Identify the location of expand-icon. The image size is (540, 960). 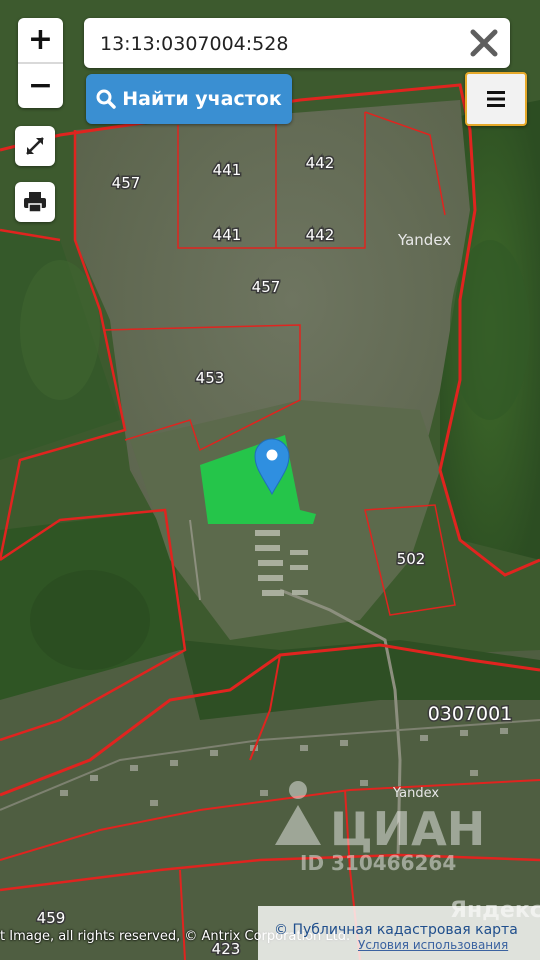
(35, 146).